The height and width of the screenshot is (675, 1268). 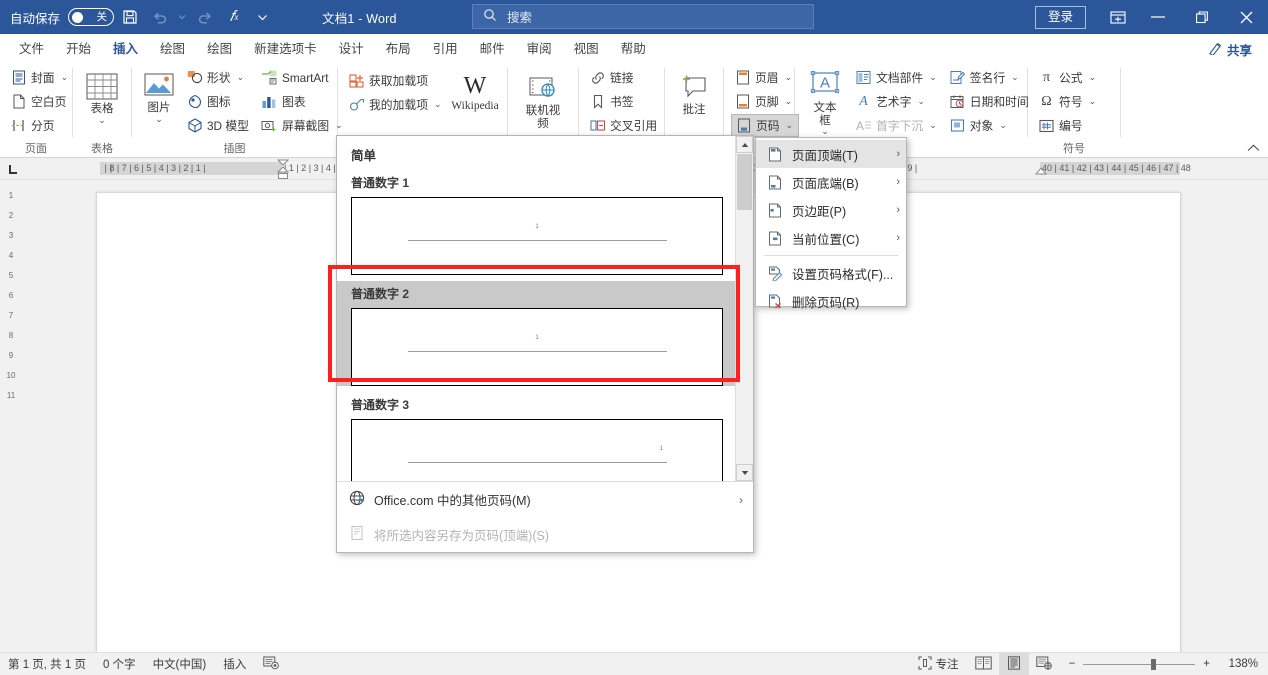 I want to click on screenshot-button: 屏幕截图 ⌄, so click(x=303, y=125).